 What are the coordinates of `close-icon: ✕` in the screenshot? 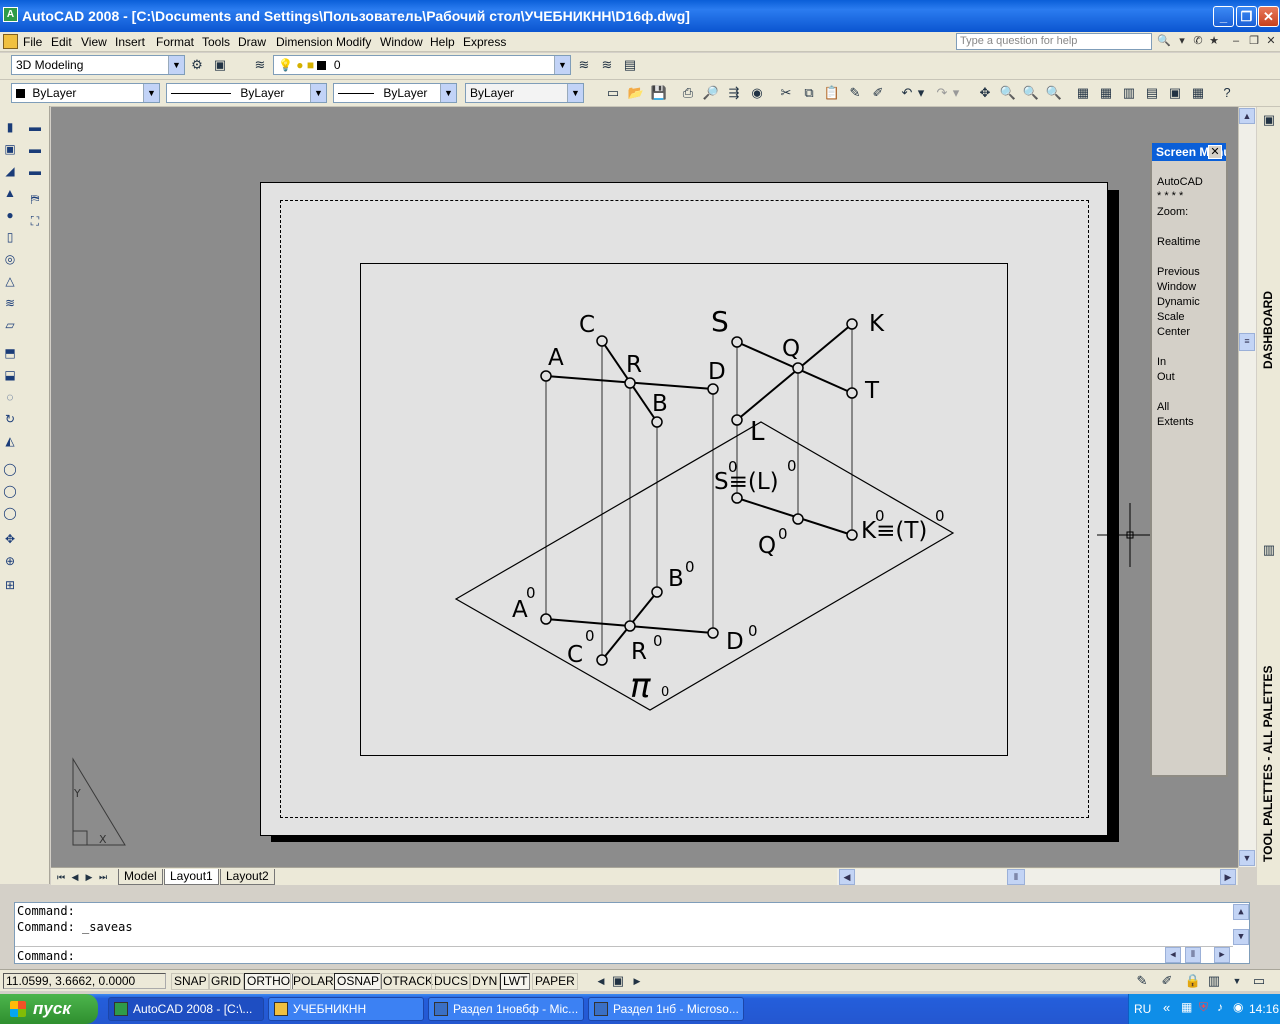 It's located at (1215, 152).